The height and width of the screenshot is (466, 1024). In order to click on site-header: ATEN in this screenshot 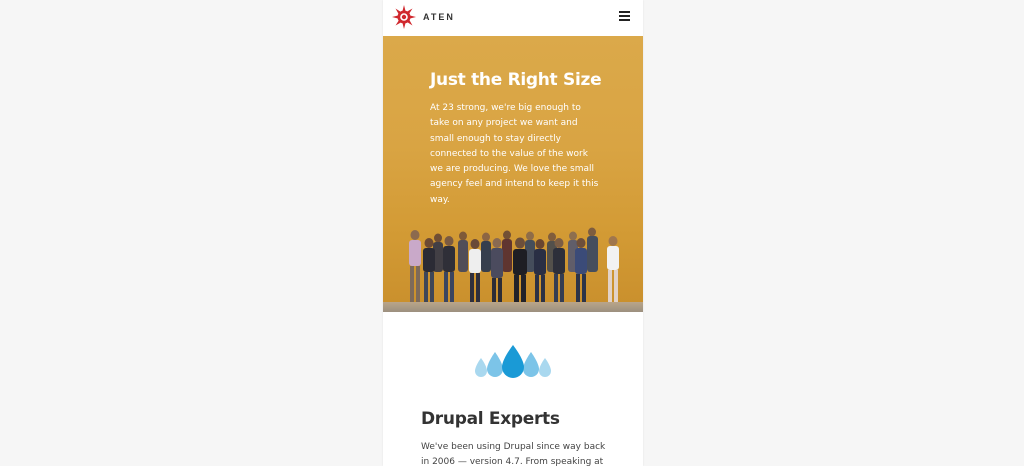, I will do `click(513, 18)`.